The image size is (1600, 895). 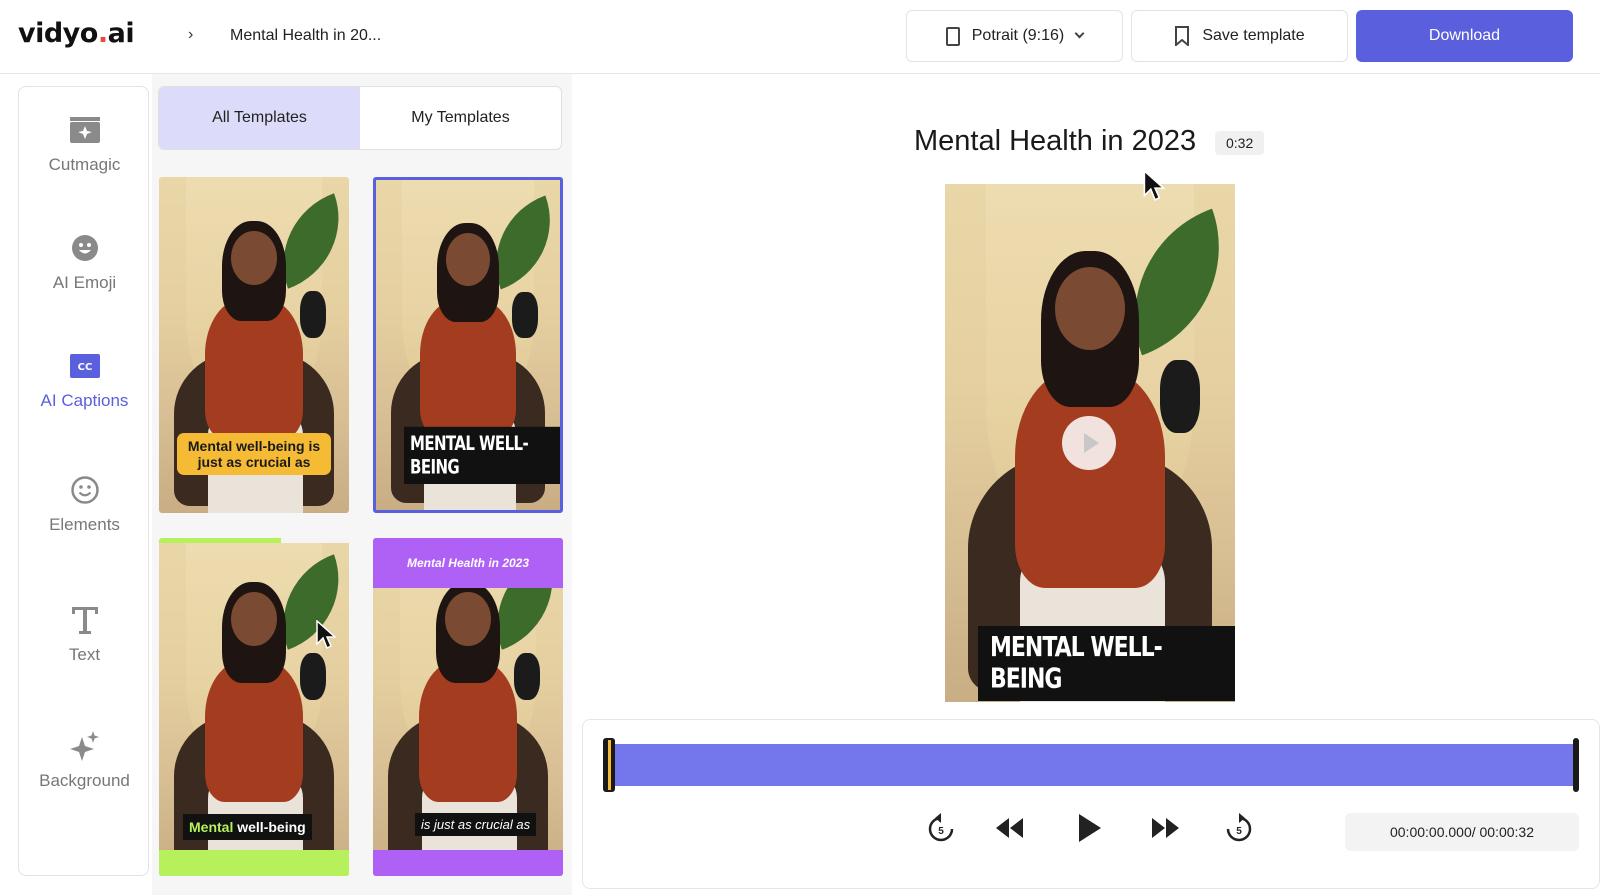 What do you see at coordinates (952, 36) in the screenshot?
I see `portrait-icon` at bounding box center [952, 36].